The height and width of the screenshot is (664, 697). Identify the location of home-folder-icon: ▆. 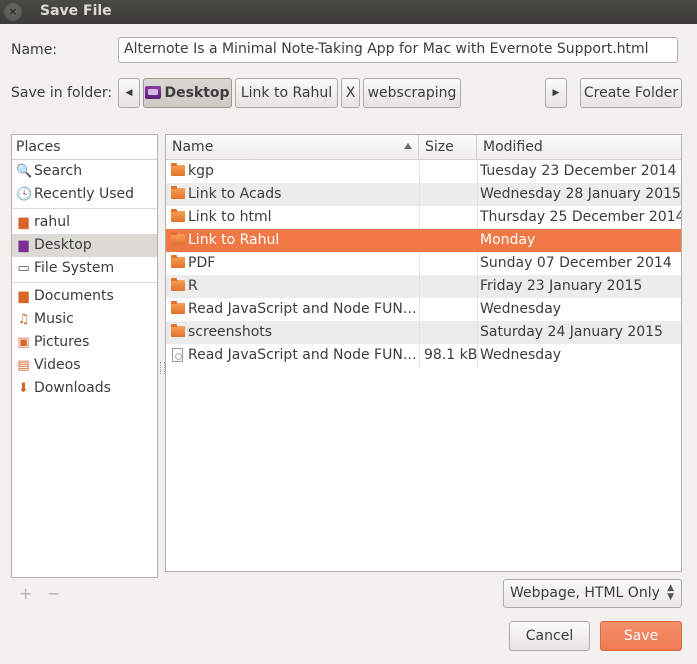
(23, 222).